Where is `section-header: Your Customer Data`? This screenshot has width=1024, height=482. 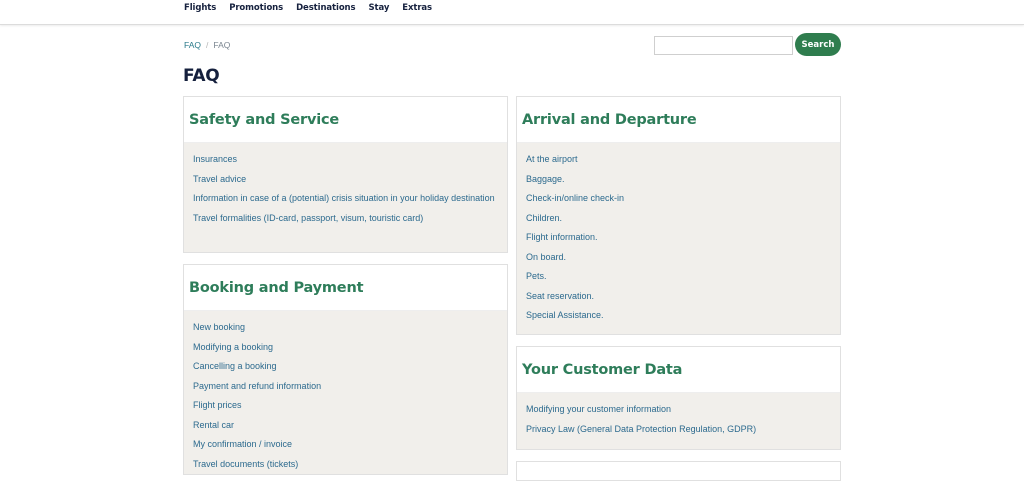
section-header: Your Customer Data is located at coordinates (678, 370).